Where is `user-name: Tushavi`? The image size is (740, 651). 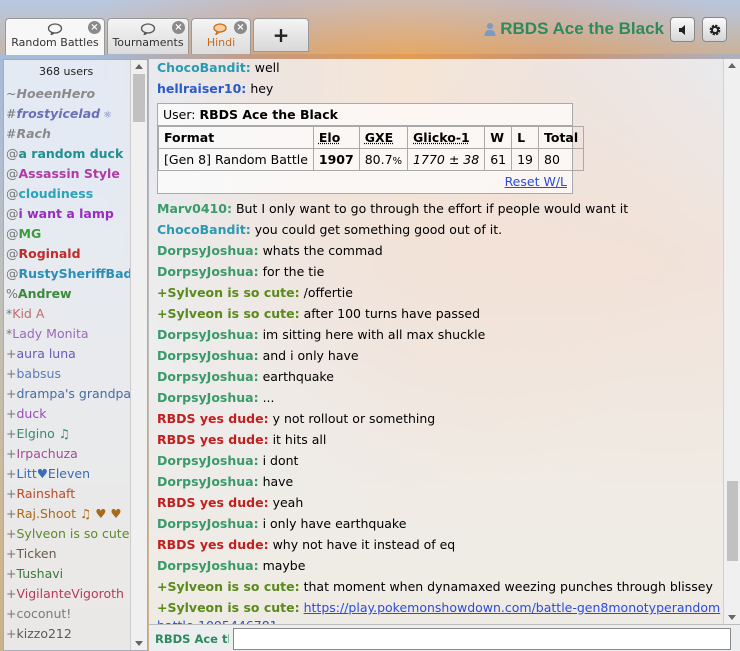
user-name: Tushavi is located at coordinates (40, 573).